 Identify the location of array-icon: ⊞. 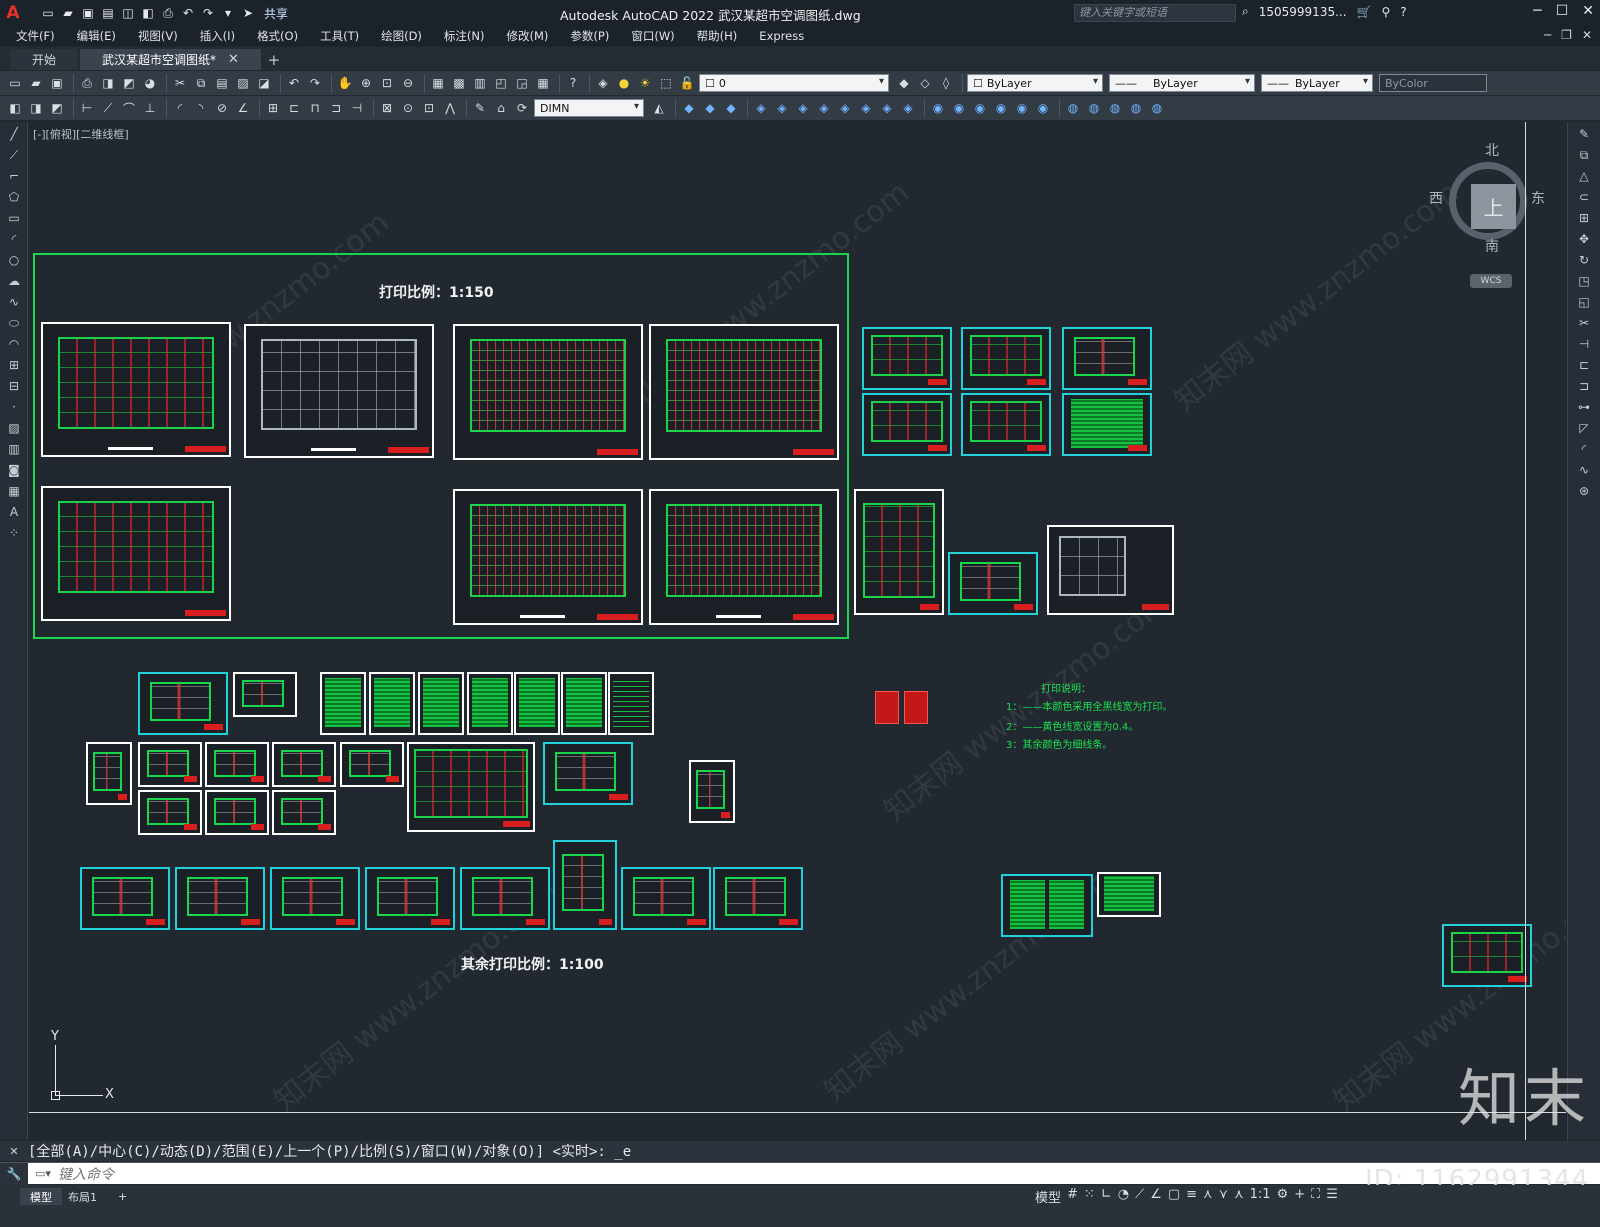
(1584, 218).